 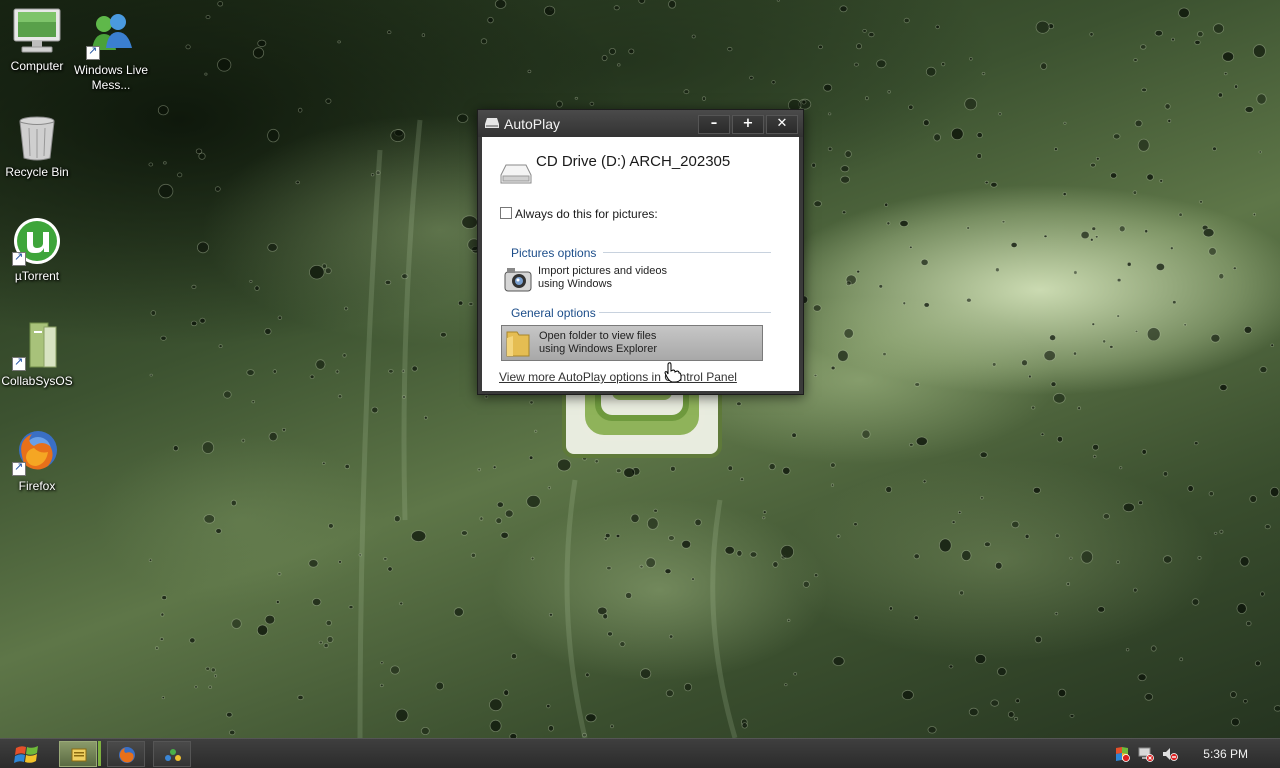 What do you see at coordinates (37, 460) in the screenshot?
I see `desktop-icon-firefox: Firefox` at bounding box center [37, 460].